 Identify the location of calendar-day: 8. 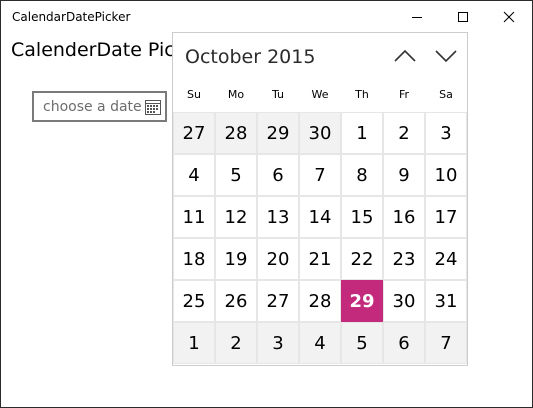
(362, 175).